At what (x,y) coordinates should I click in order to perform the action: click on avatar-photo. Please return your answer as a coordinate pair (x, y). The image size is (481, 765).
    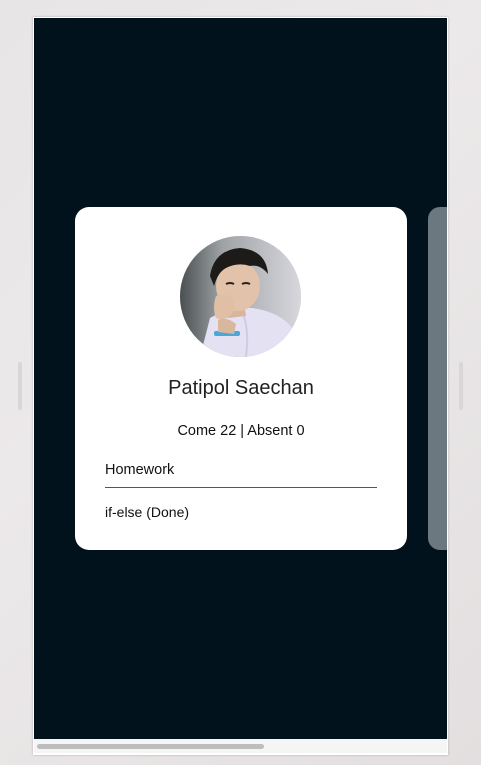
    Looking at the image, I should click on (240, 296).